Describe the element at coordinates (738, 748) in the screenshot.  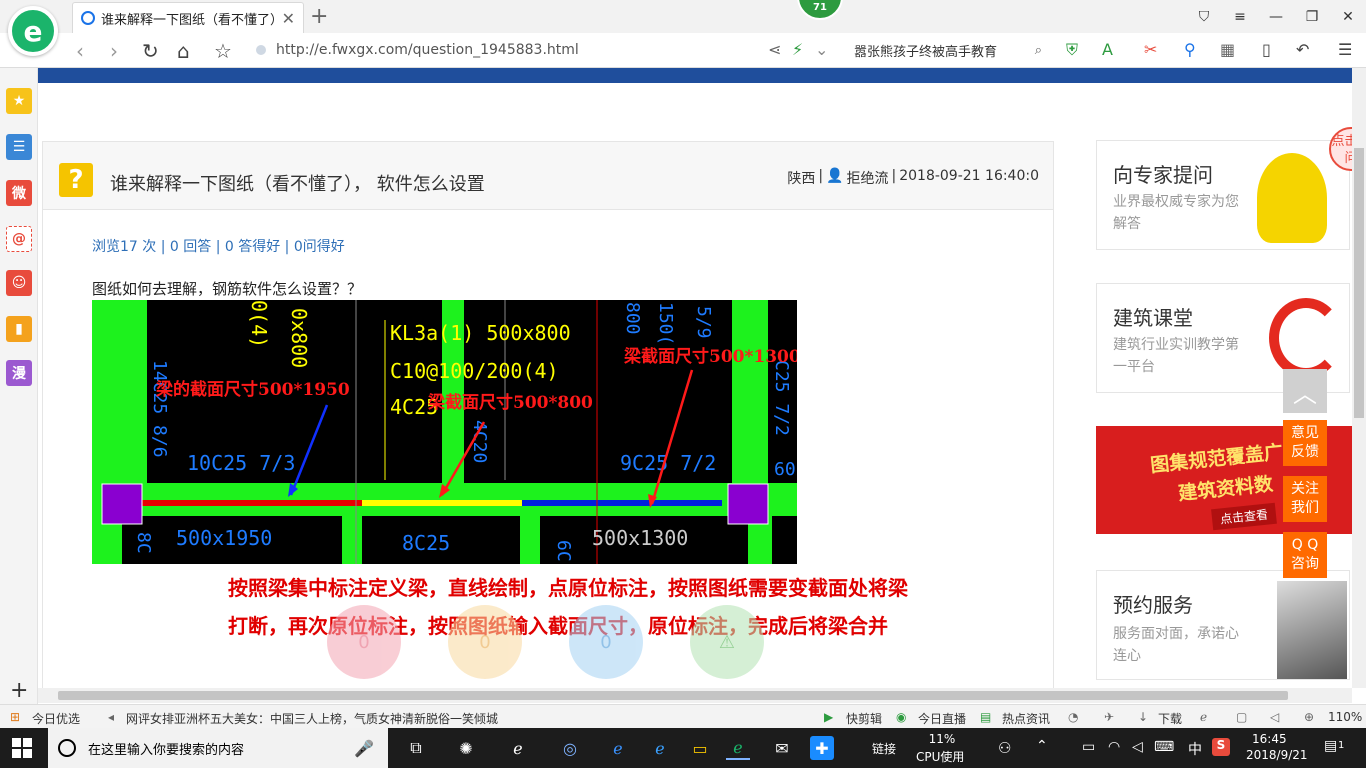
I see `browser-task-icon: ℯ` at that location.